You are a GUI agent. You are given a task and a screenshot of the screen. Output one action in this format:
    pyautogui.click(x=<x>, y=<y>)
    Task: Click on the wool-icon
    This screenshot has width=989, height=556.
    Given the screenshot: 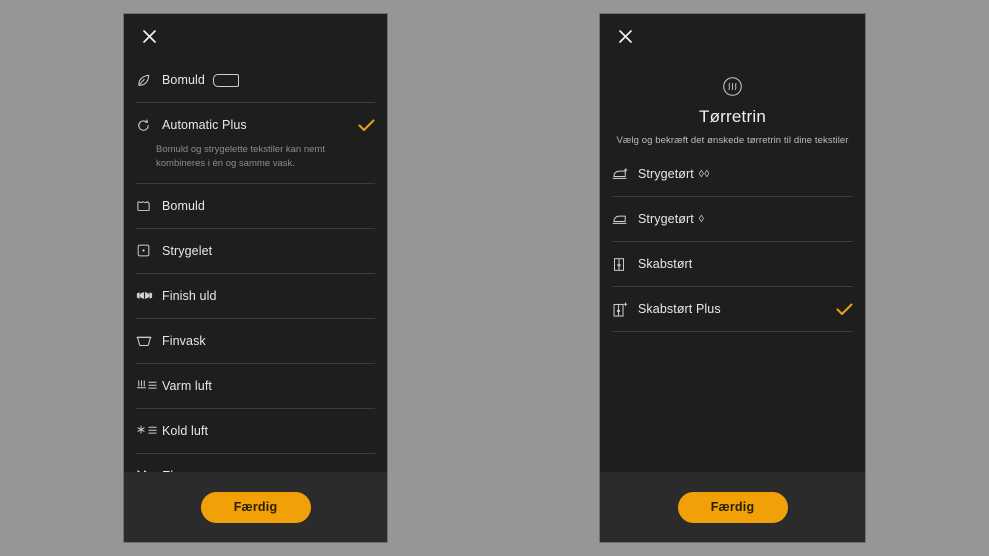 What is the action you would take?
    pyautogui.click(x=149, y=295)
    